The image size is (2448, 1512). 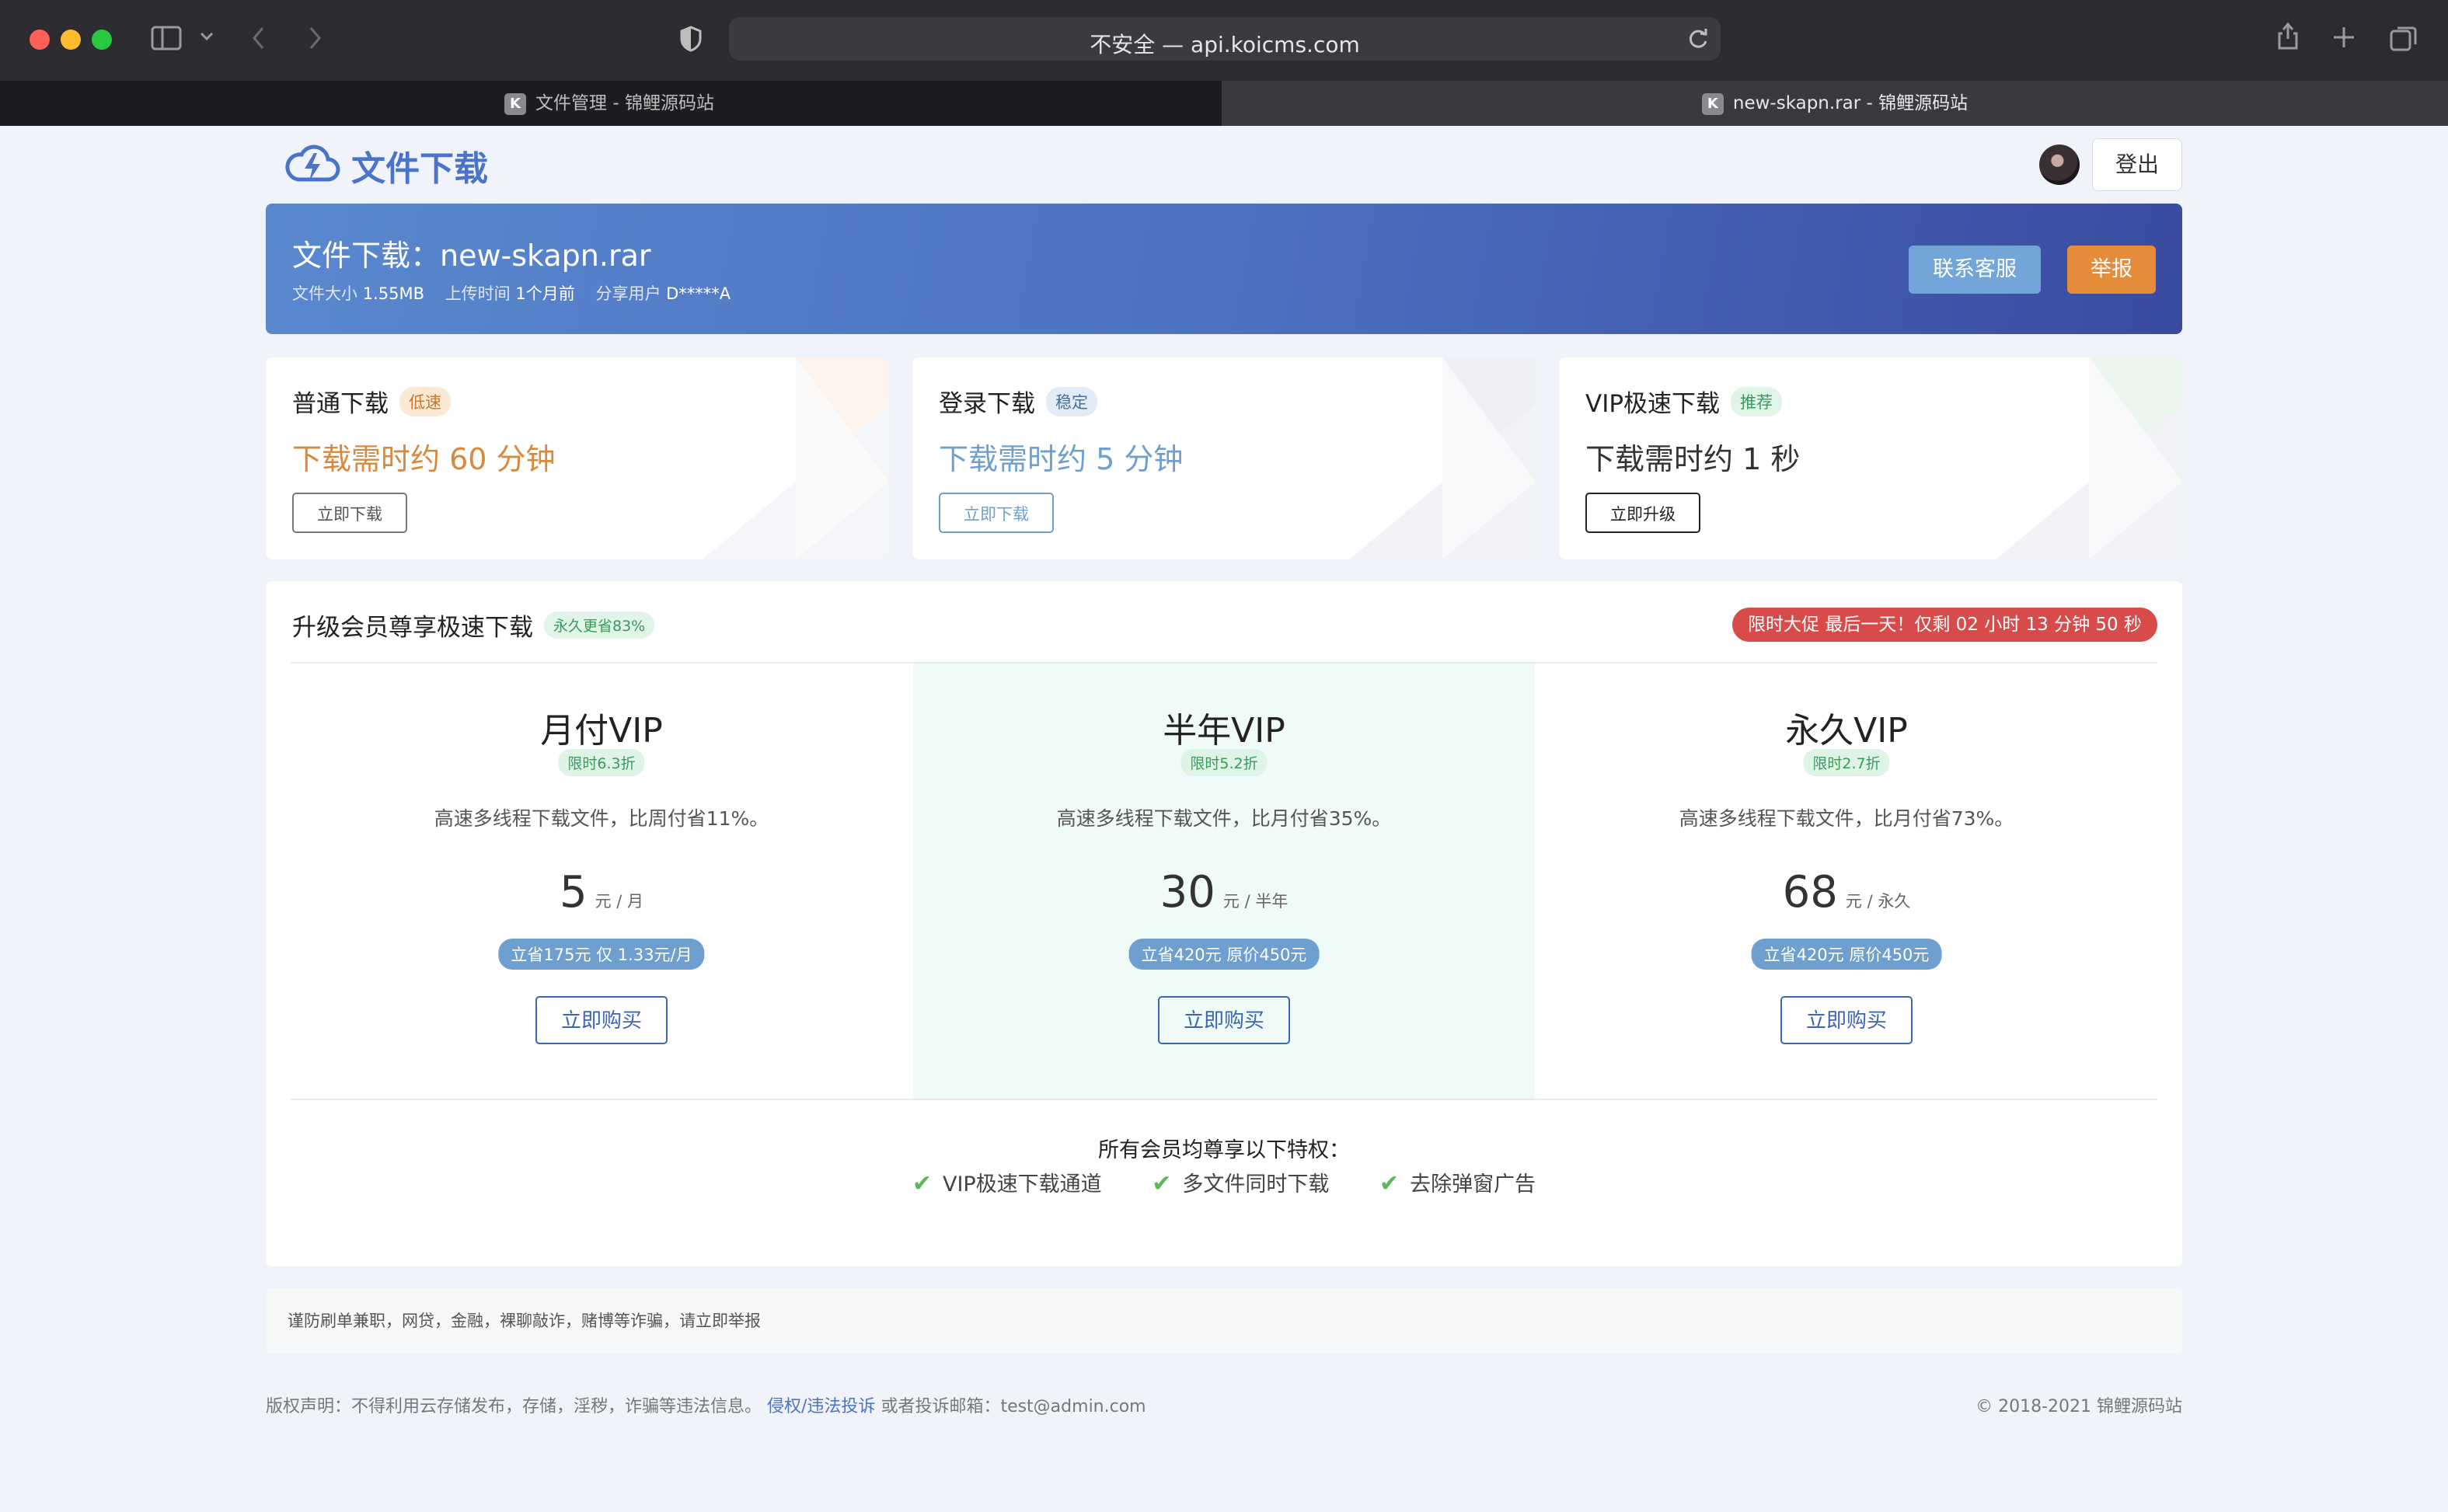 What do you see at coordinates (577, 458) in the screenshot?
I see `normal-download-card: 普通下载 低速 下载需时约 60 分钟 立即下载` at bounding box center [577, 458].